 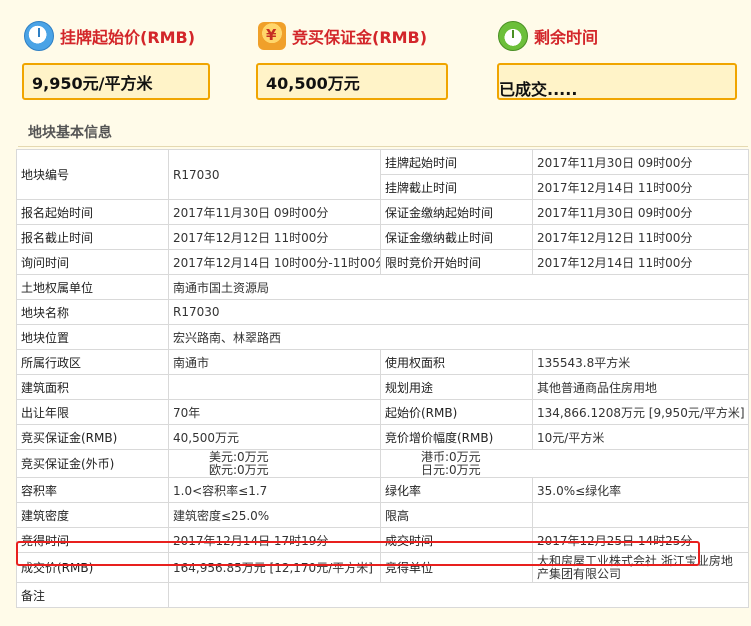 What do you see at coordinates (451, 456) in the screenshot?
I see `hkd-value: 港币:0万元` at bounding box center [451, 456].